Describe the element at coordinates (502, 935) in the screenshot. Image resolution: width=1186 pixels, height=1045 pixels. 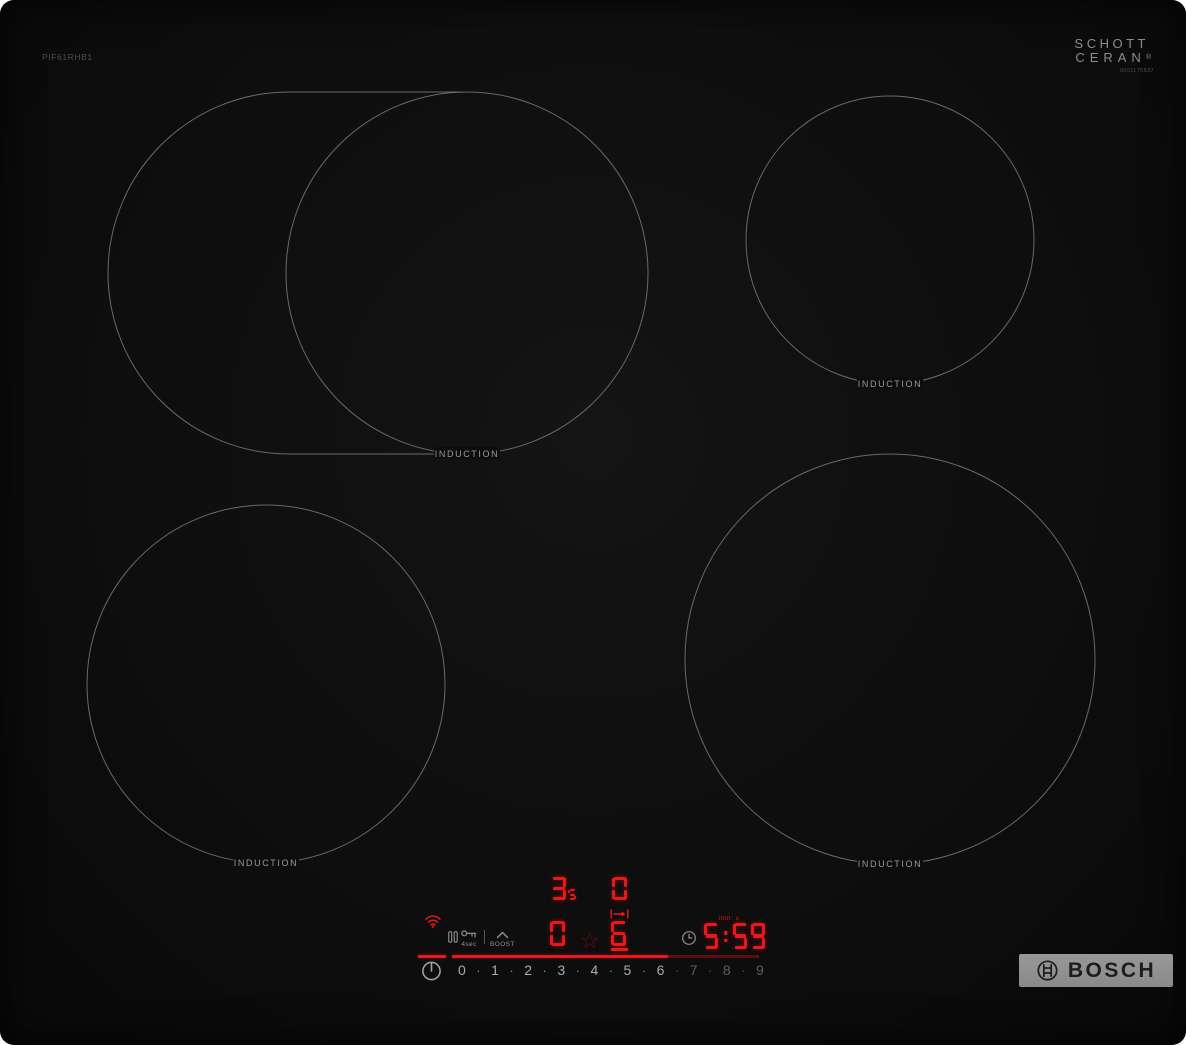
I see `boost-chevron-icon` at that location.